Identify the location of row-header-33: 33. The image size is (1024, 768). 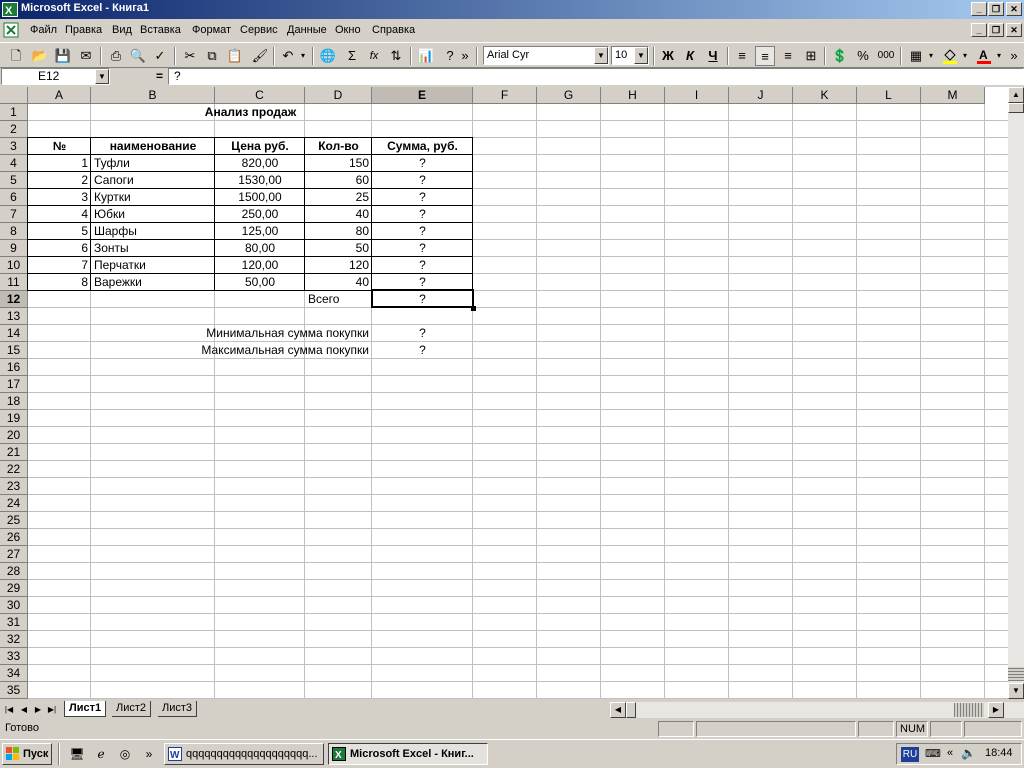
(14, 656).